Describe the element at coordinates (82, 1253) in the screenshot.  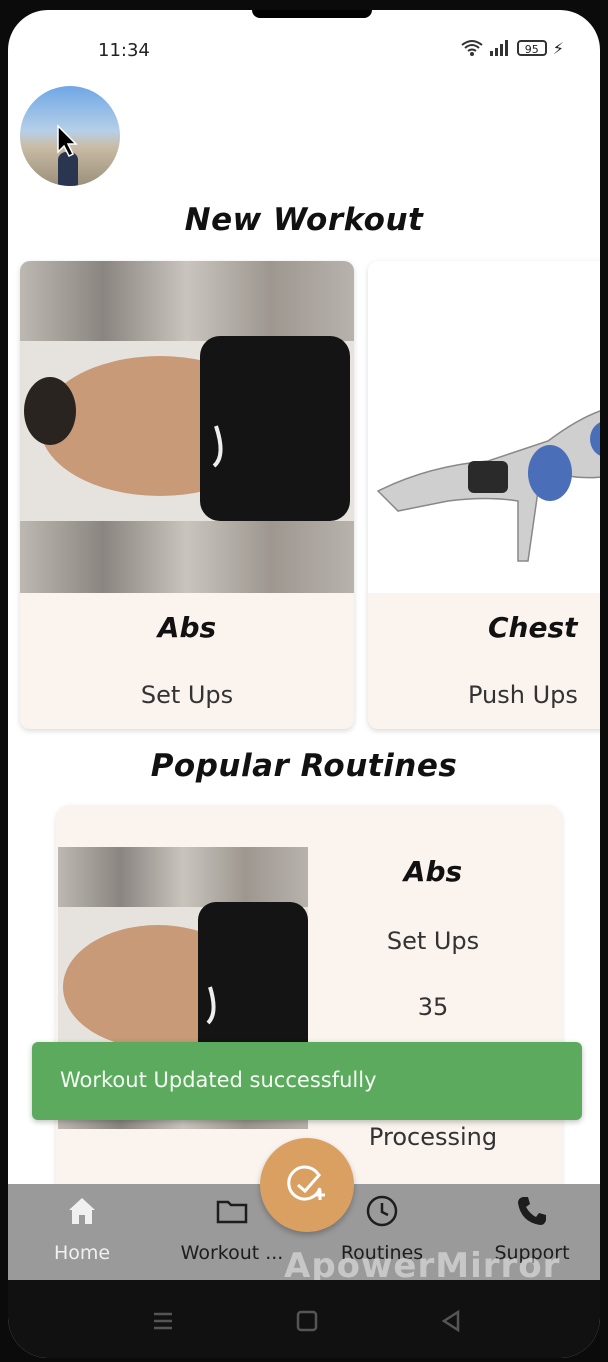
I see `nav-label-home: Home` at that location.